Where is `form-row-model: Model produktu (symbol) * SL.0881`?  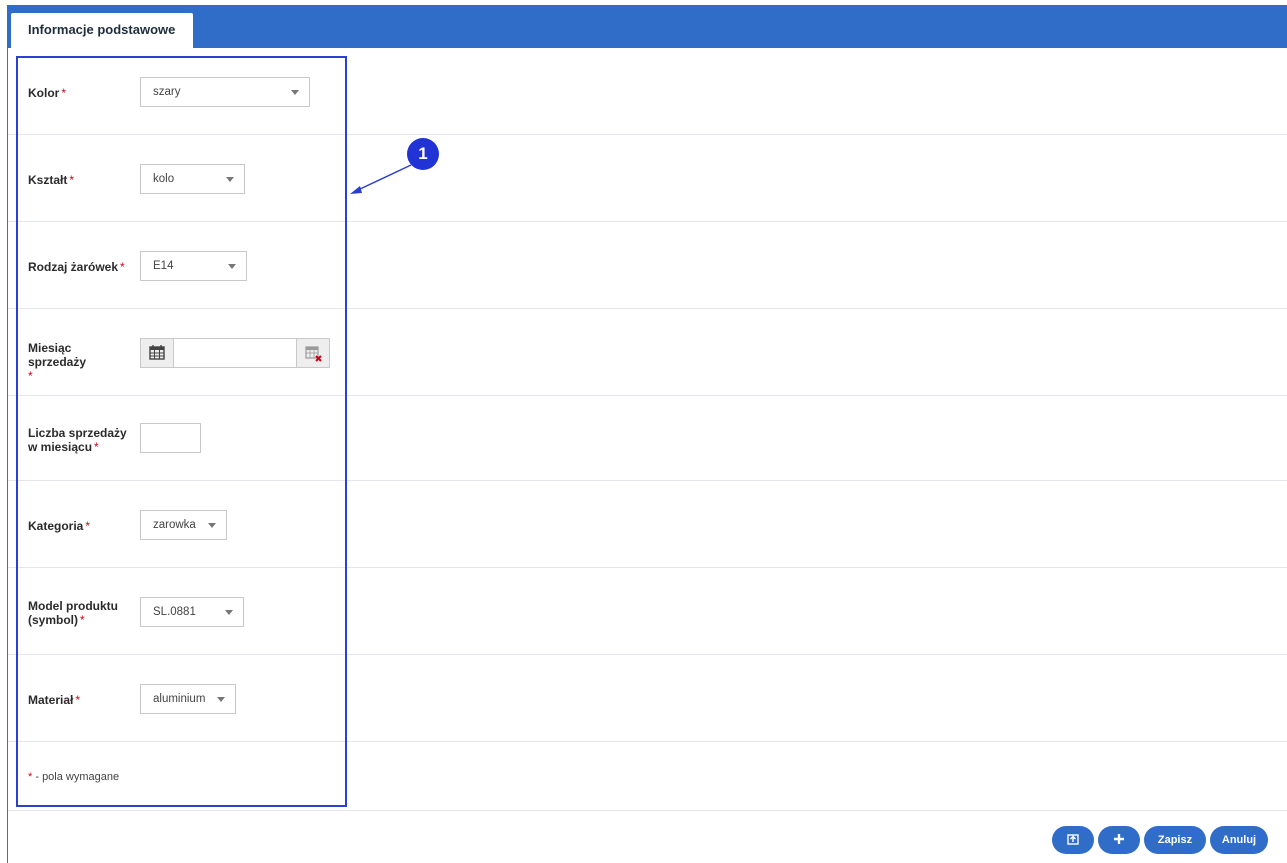
form-row-model: Model produktu (symbol) * SL.0881 is located at coordinates (647, 611).